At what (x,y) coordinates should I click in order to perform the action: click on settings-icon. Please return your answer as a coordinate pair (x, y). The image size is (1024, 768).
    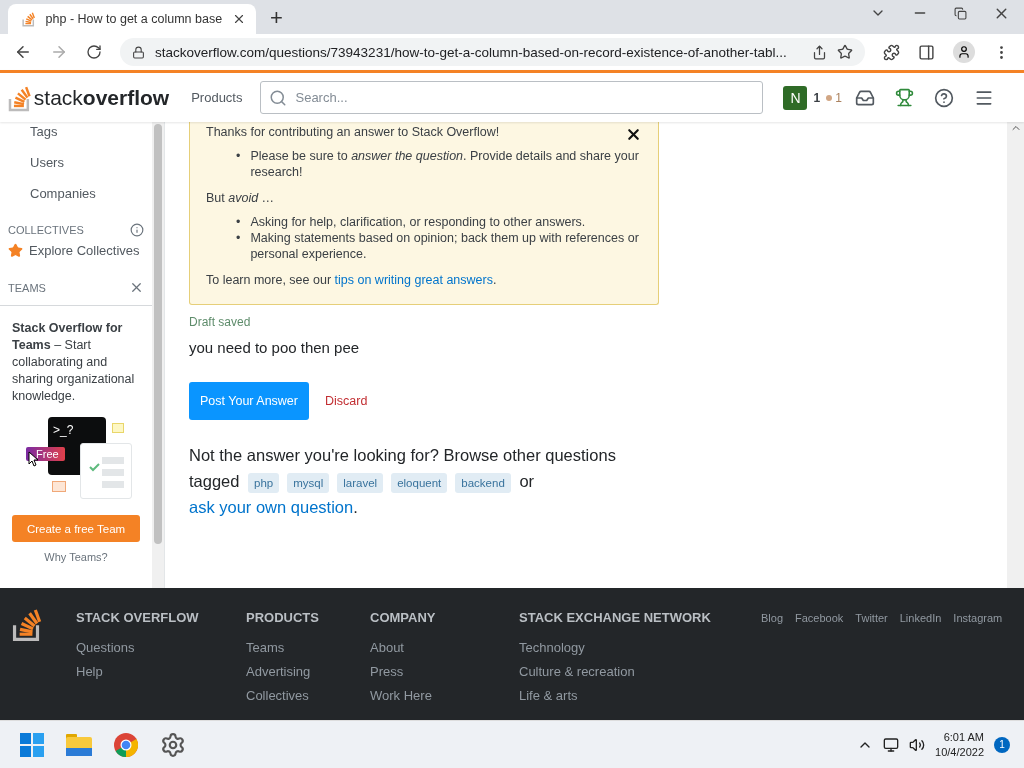
    Looking at the image, I should click on (173, 744).